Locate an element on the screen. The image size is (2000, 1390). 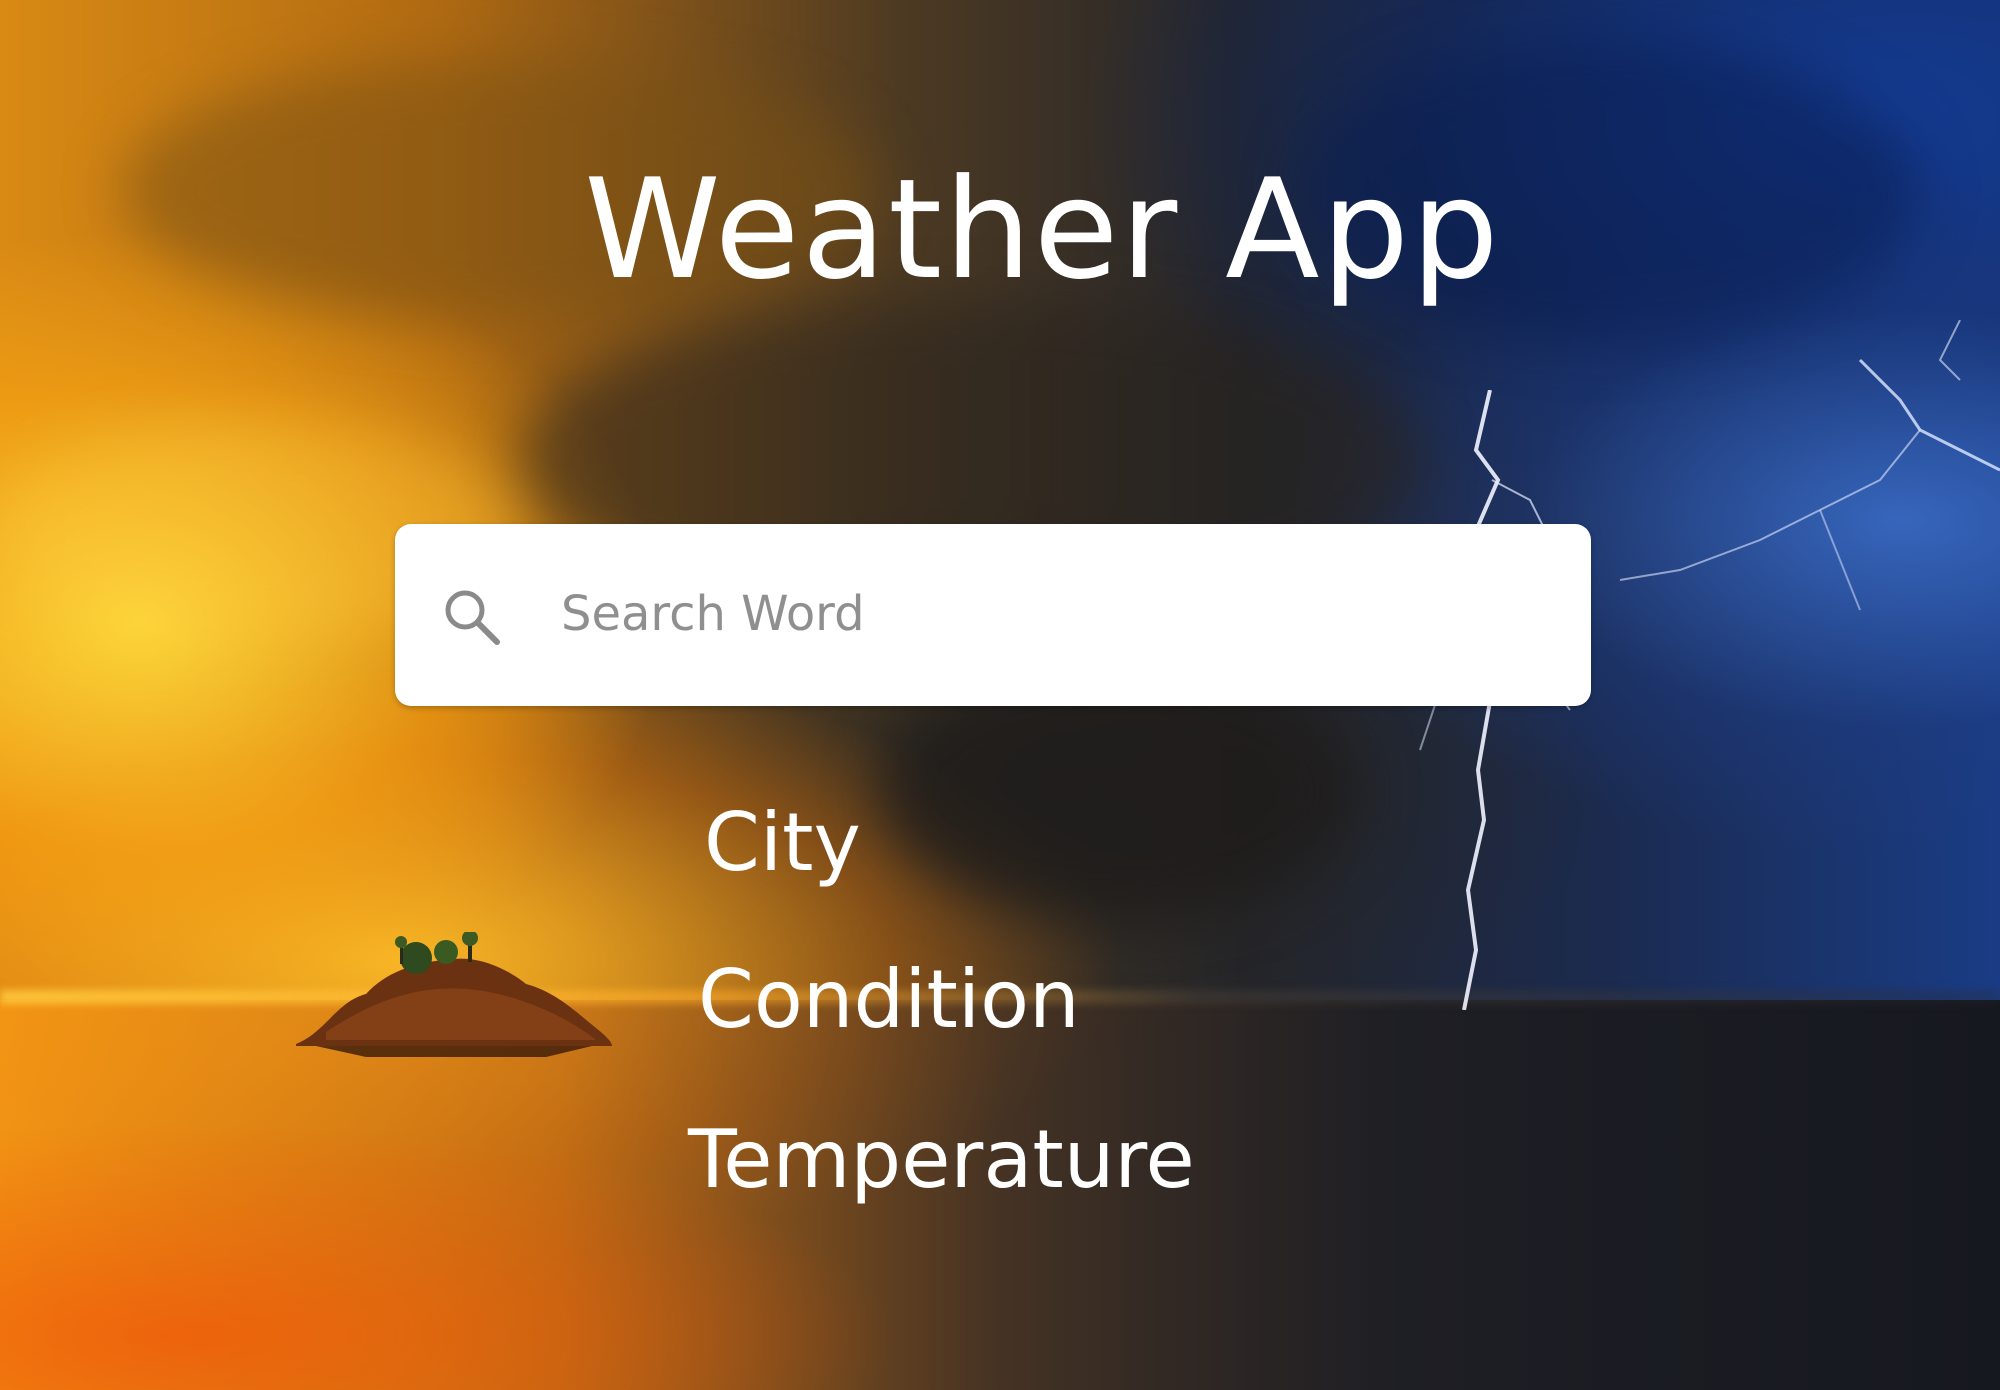
city-label: City is located at coordinates (782, 842).